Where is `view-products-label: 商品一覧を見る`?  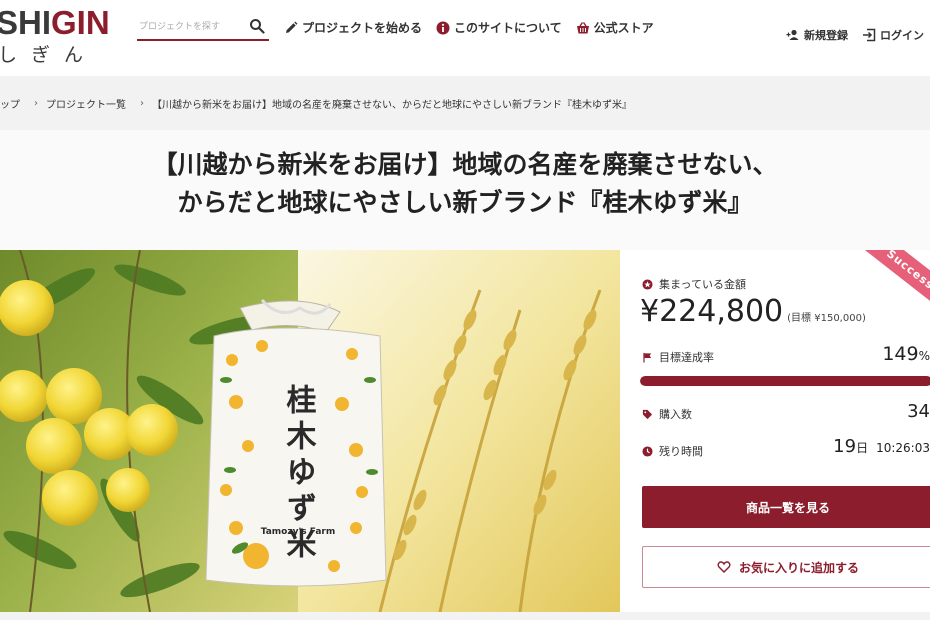
view-products-label: 商品一覧を見る is located at coordinates (787, 507).